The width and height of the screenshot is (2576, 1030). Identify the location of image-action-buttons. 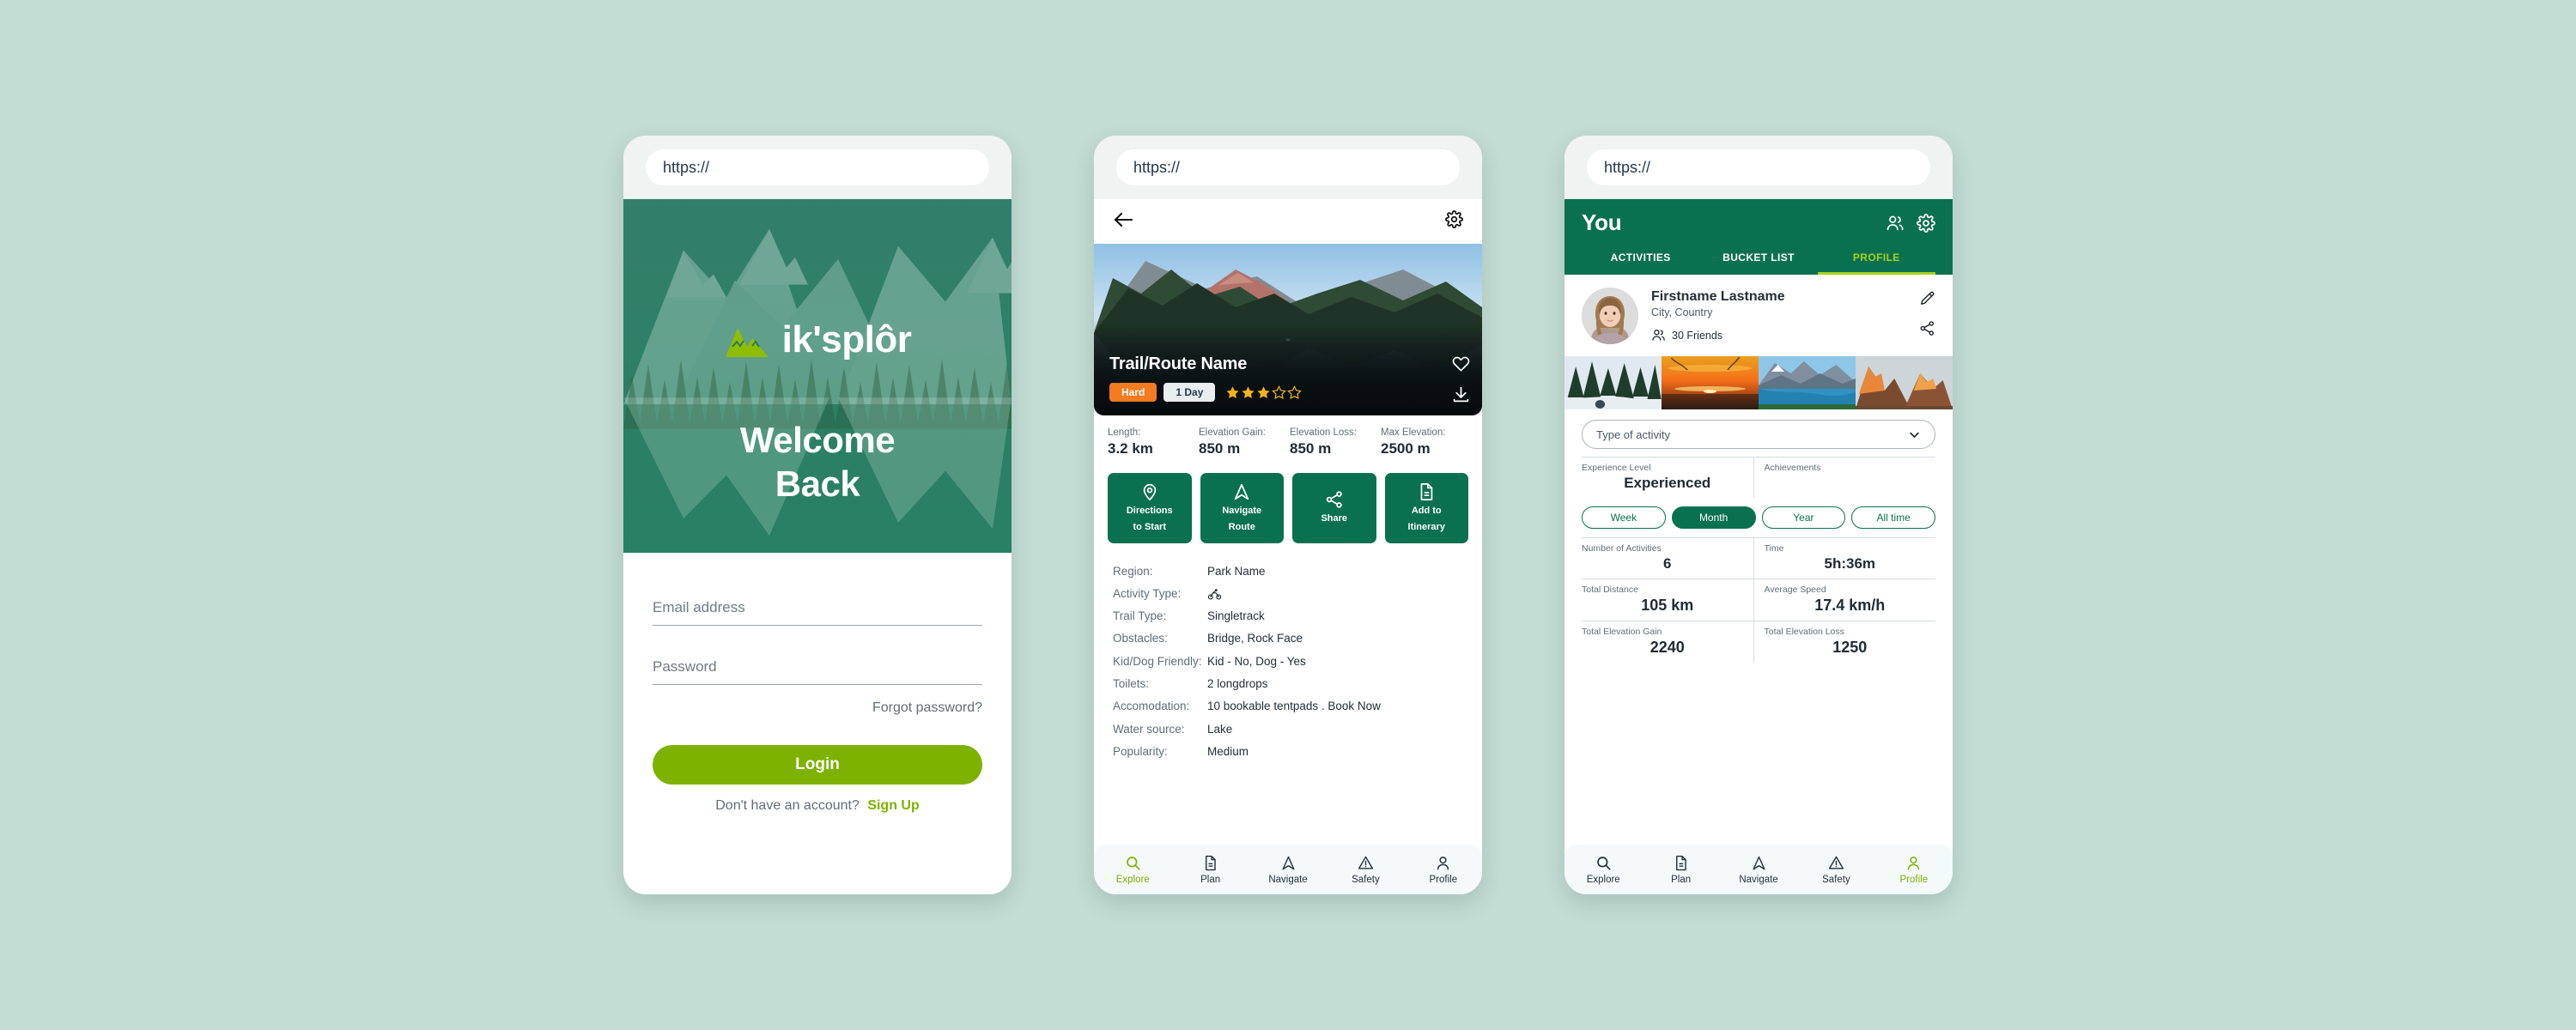
(1461, 378).